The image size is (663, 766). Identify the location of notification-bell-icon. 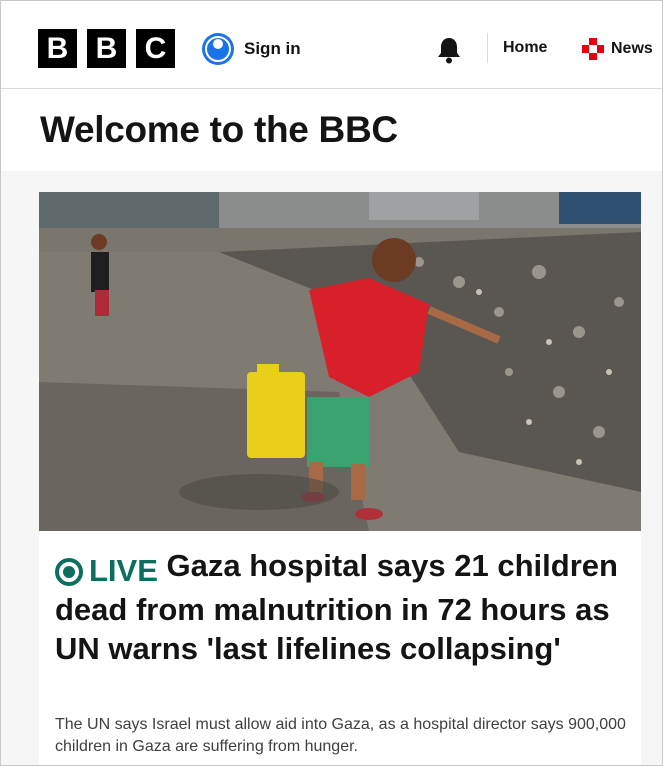
(449, 50).